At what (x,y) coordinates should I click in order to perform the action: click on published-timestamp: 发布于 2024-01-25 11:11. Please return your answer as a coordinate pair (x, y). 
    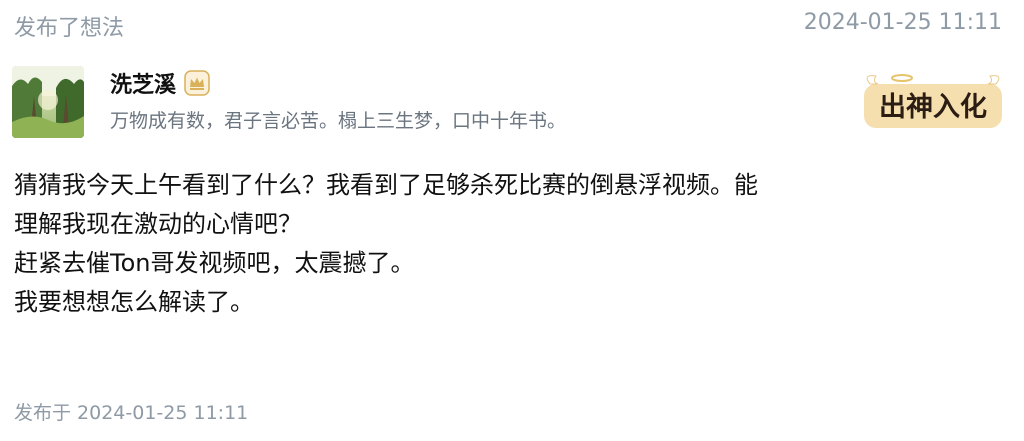
    Looking at the image, I should click on (131, 413).